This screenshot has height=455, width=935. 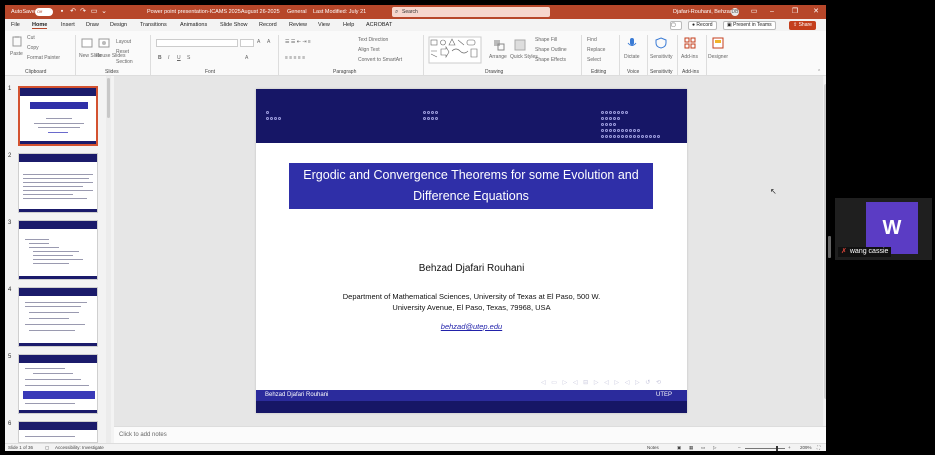 What do you see at coordinates (87, 43) in the screenshot?
I see `new-slide-icon` at bounding box center [87, 43].